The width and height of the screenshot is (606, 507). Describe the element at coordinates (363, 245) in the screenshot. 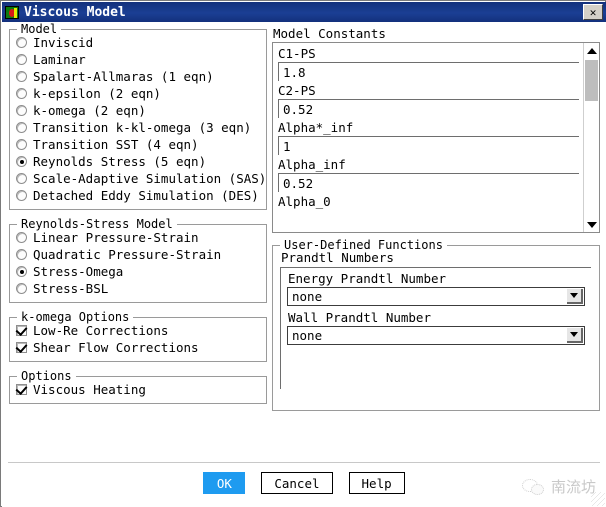

I see `udf-group-legend: User-Defined Functions` at that location.